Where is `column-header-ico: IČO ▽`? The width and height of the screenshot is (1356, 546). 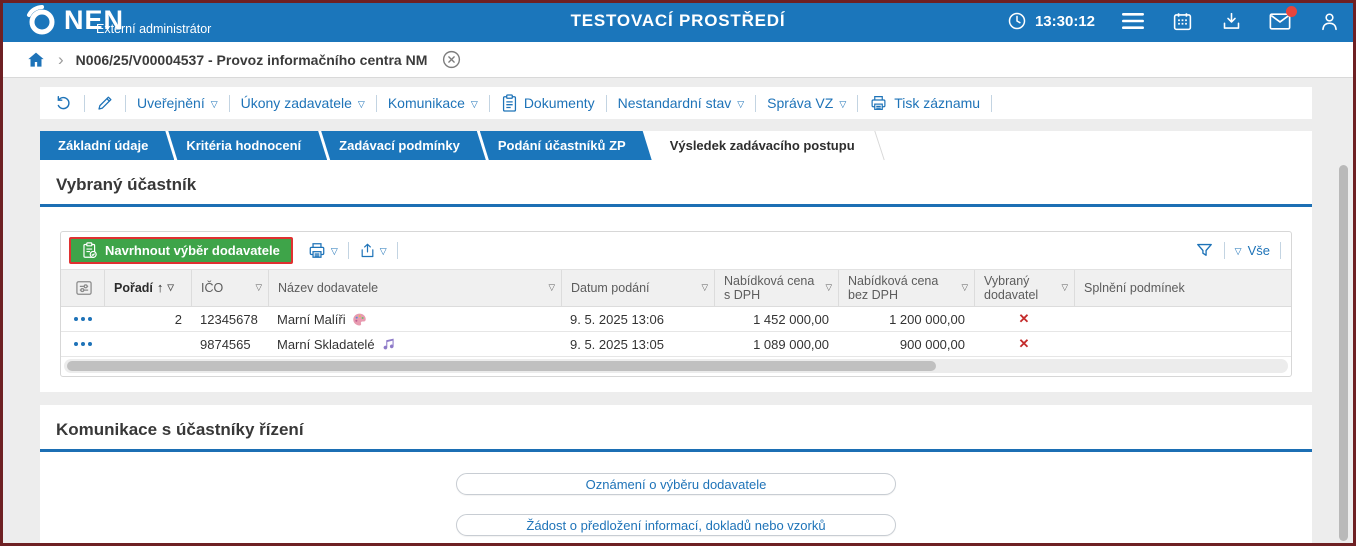 column-header-ico: IČO ▽ is located at coordinates (229, 288).